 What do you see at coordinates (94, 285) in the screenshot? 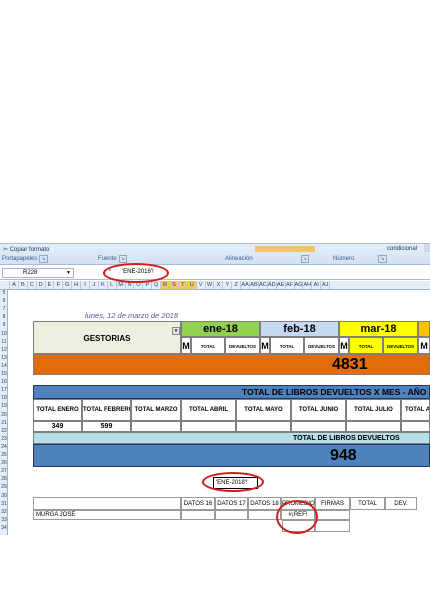
I see `column-header: J` at bounding box center [94, 285].